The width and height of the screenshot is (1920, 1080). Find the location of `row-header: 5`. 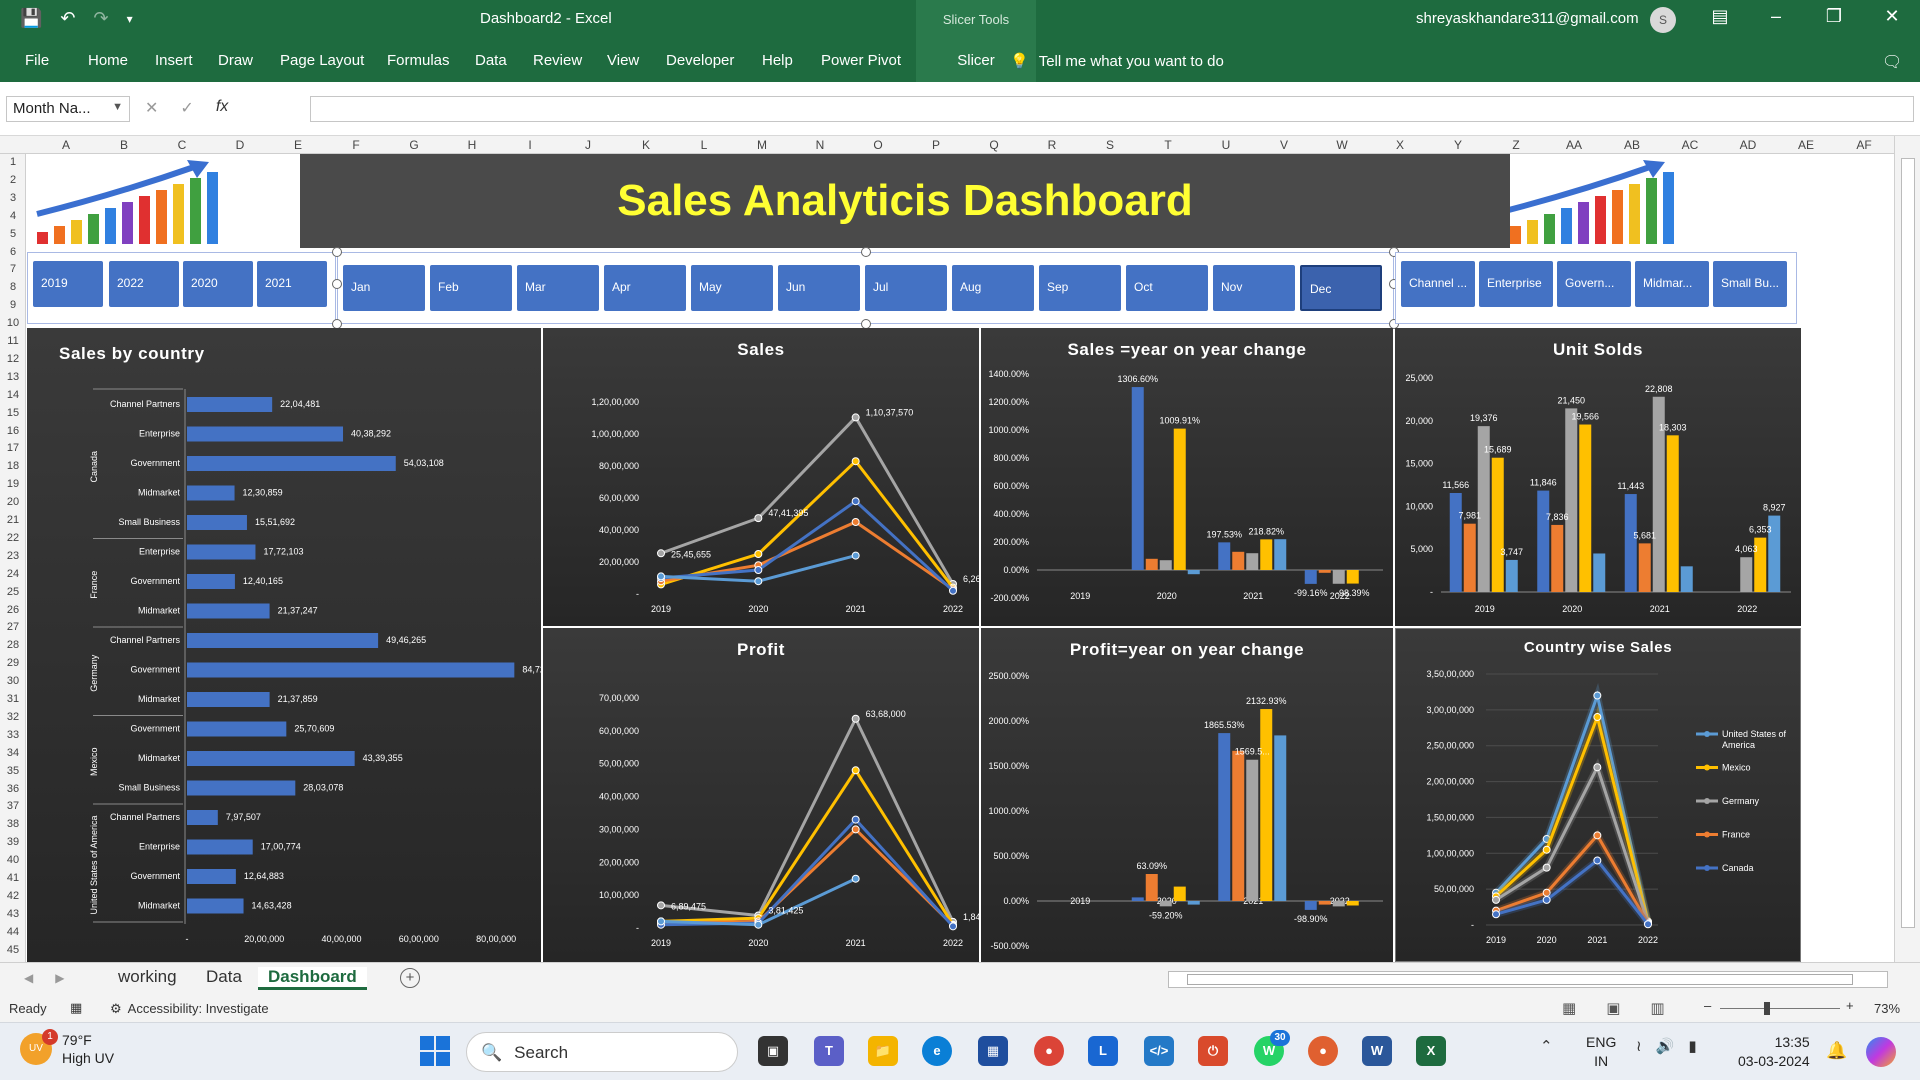

row-header: 5 is located at coordinates (13, 234).